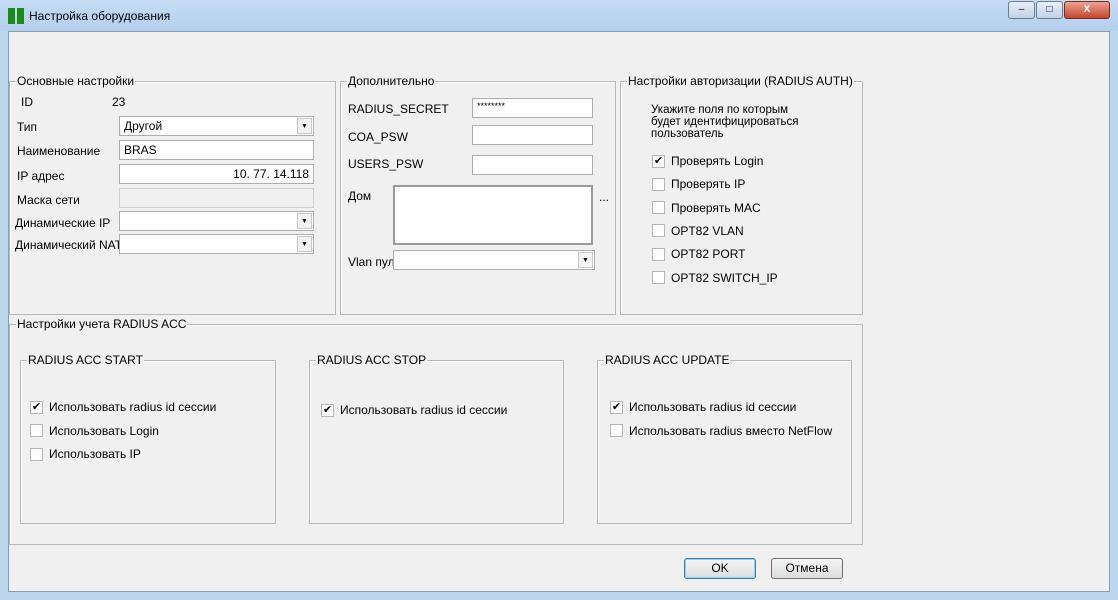 The image size is (1118, 600). What do you see at coordinates (532, 135) in the screenshot?
I see `coa-input` at bounding box center [532, 135].